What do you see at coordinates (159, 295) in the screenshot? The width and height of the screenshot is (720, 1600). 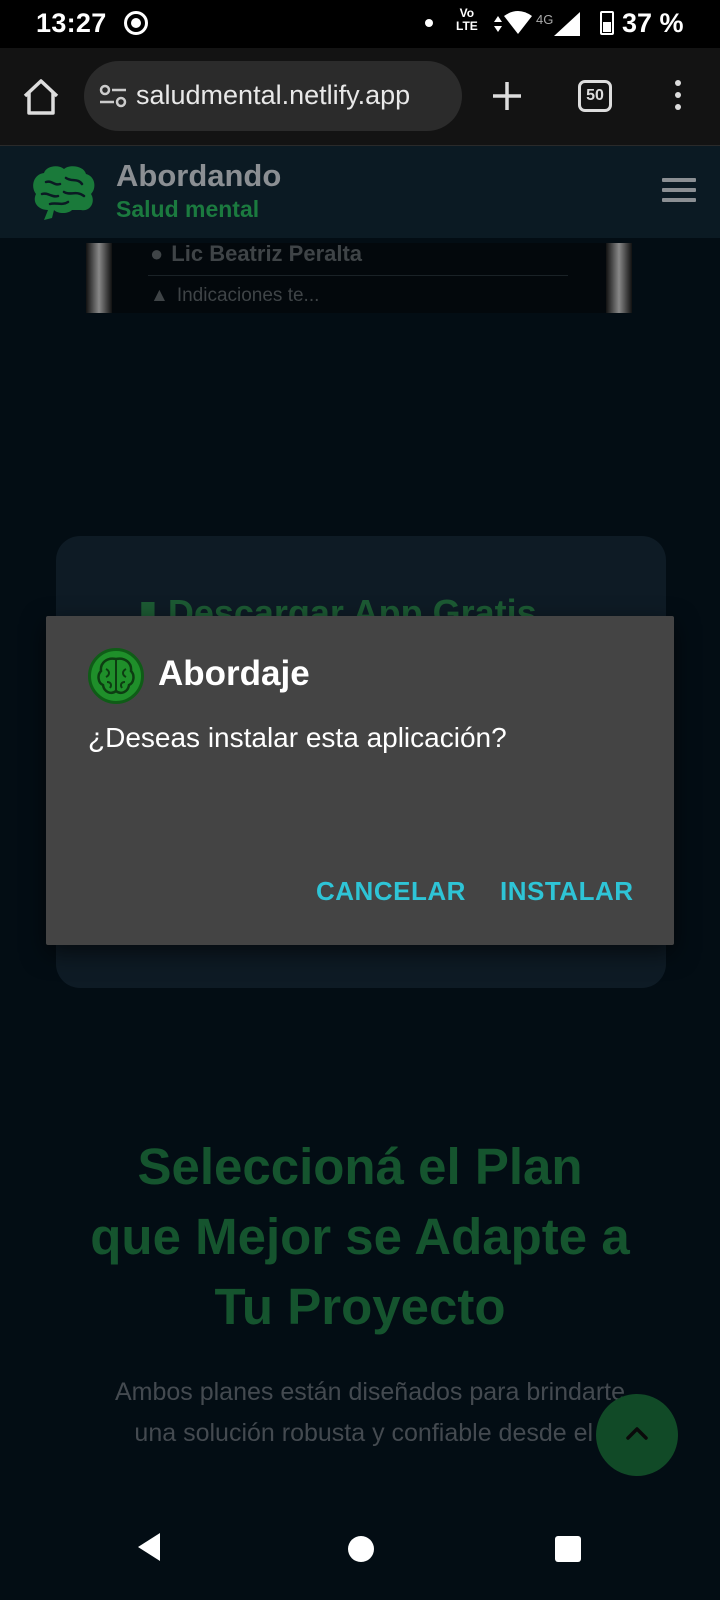 I see `pin-icon: ▲` at bounding box center [159, 295].